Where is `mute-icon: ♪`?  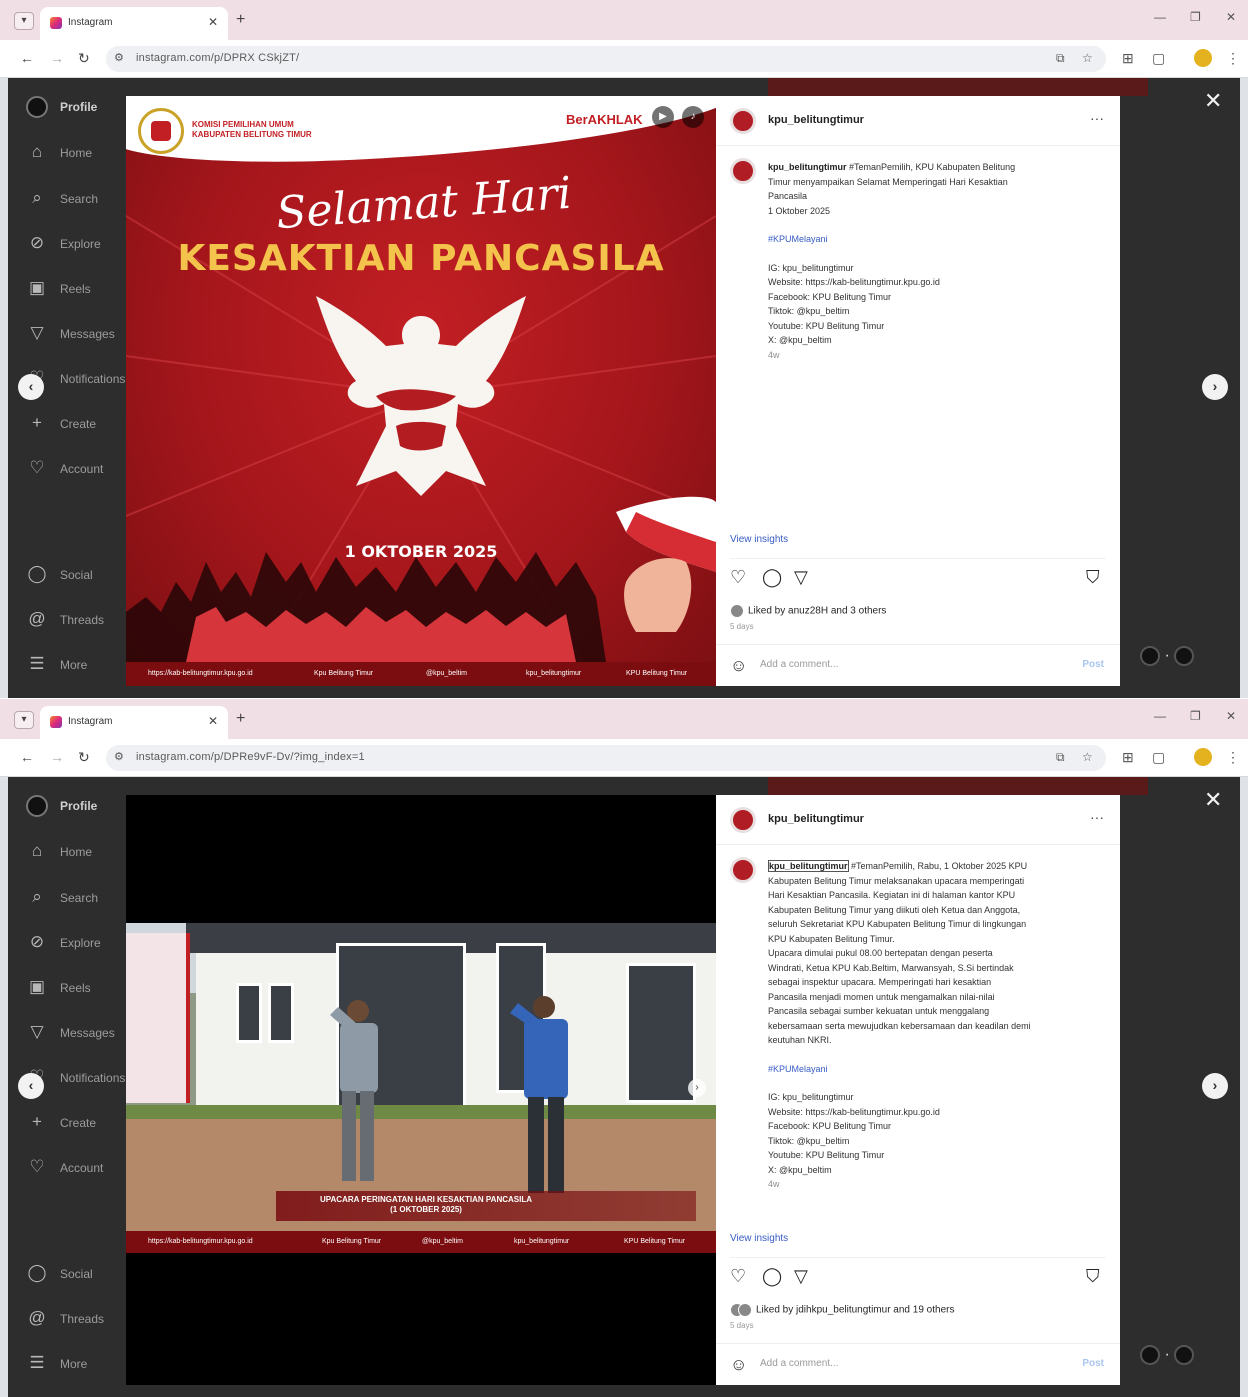
mute-icon: ♪ is located at coordinates (693, 117).